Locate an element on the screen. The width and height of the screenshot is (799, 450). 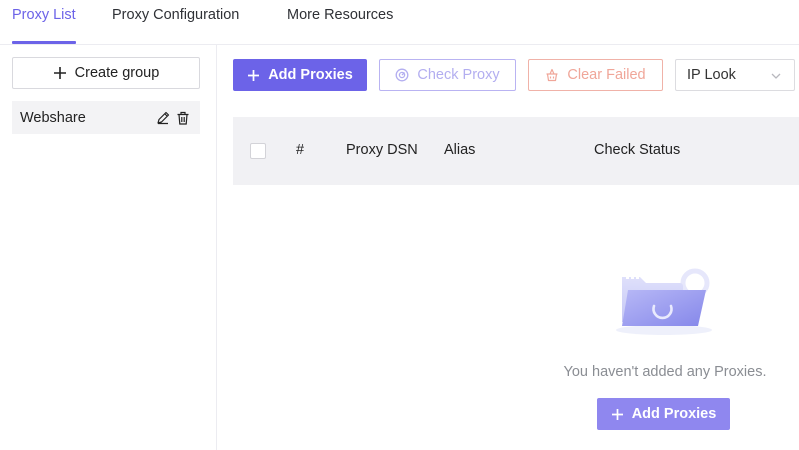
clear-failed-button: Clear Failed is located at coordinates (595, 75).